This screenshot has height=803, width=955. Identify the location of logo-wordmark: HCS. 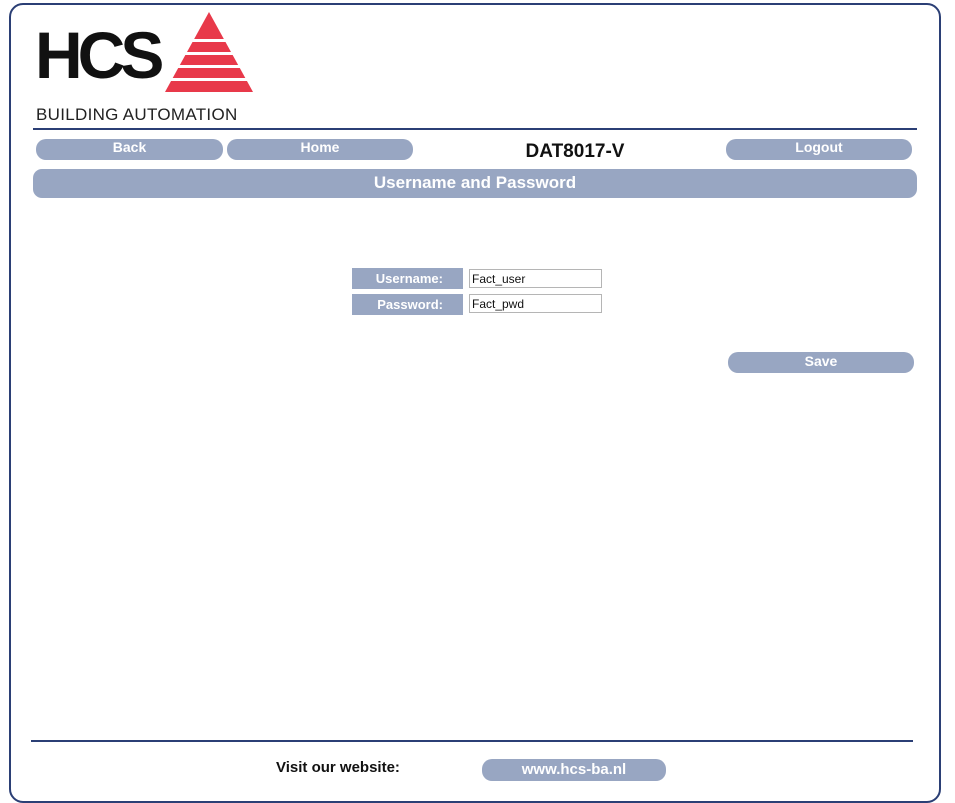
(99, 55).